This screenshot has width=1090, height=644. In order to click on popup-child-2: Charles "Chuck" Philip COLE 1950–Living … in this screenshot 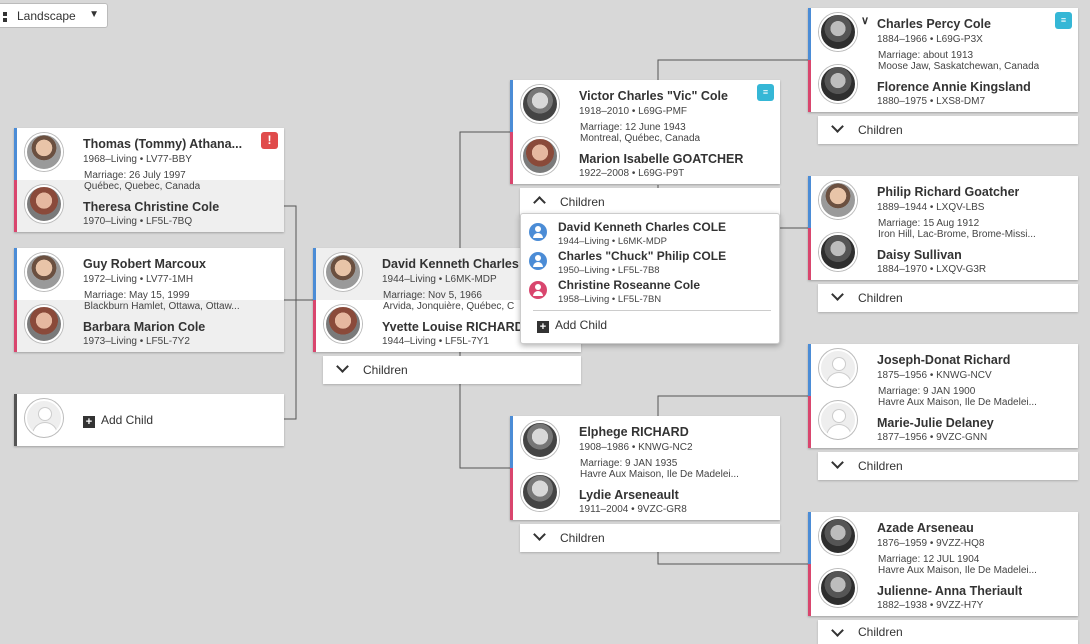, I will do `click(650, 263)`.